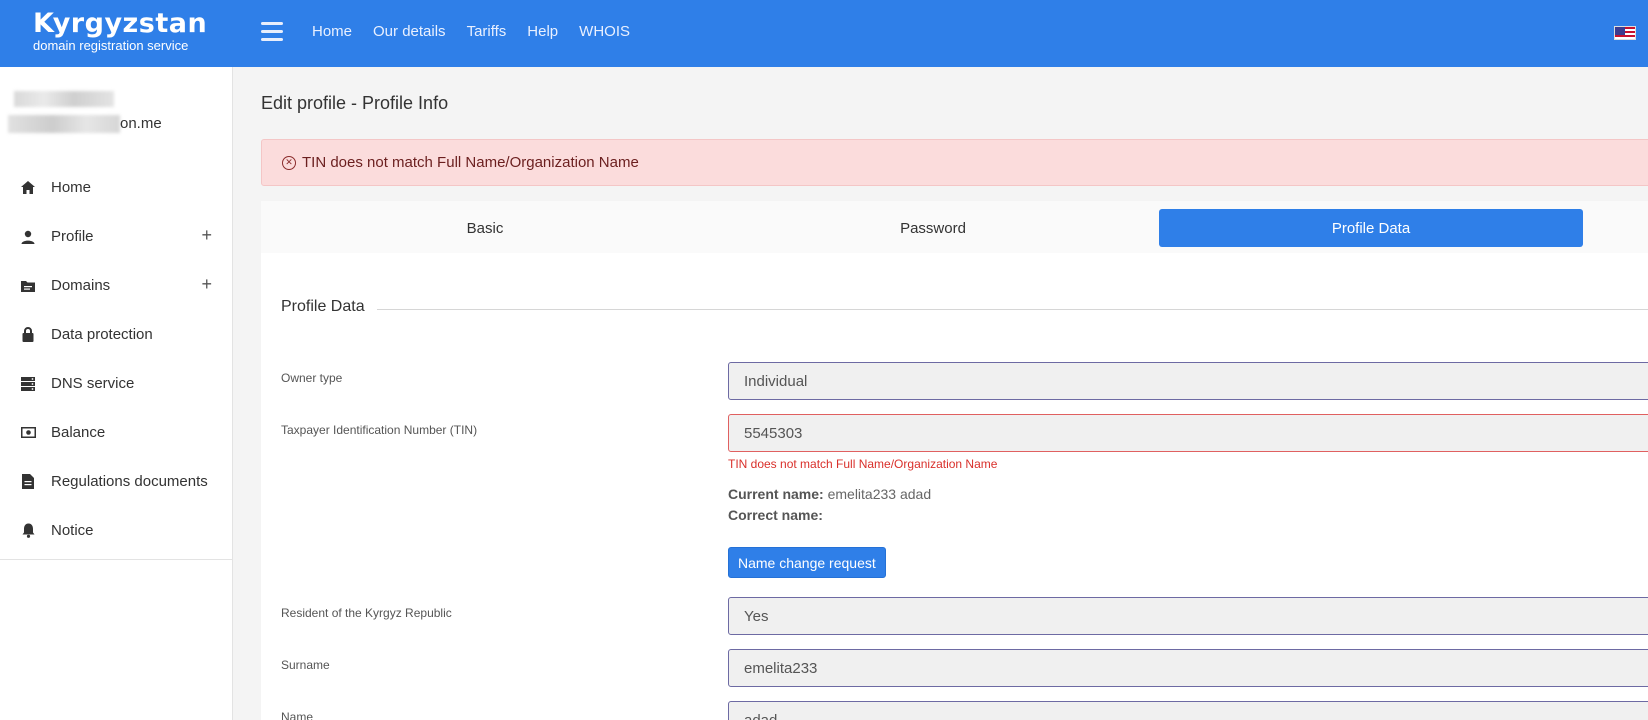 The width and height of the screenshot is (1648, 720). I want to click on page-title: Edit profile - Profile Info, so click(355, 103).